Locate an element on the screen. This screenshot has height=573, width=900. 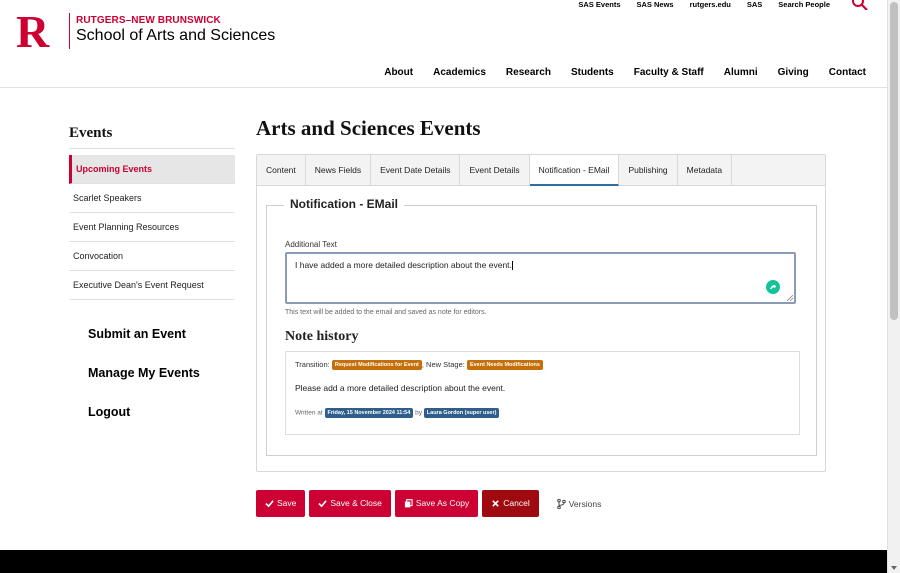
tab-publishing: Publishing is located at coordinates (648, 170).